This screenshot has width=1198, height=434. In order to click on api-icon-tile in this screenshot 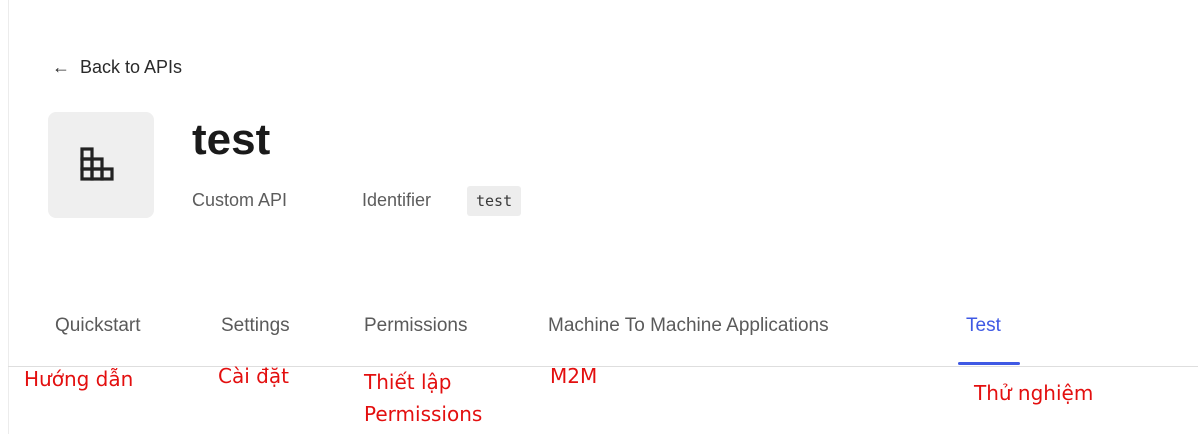, I will do `click(101, 165)`.